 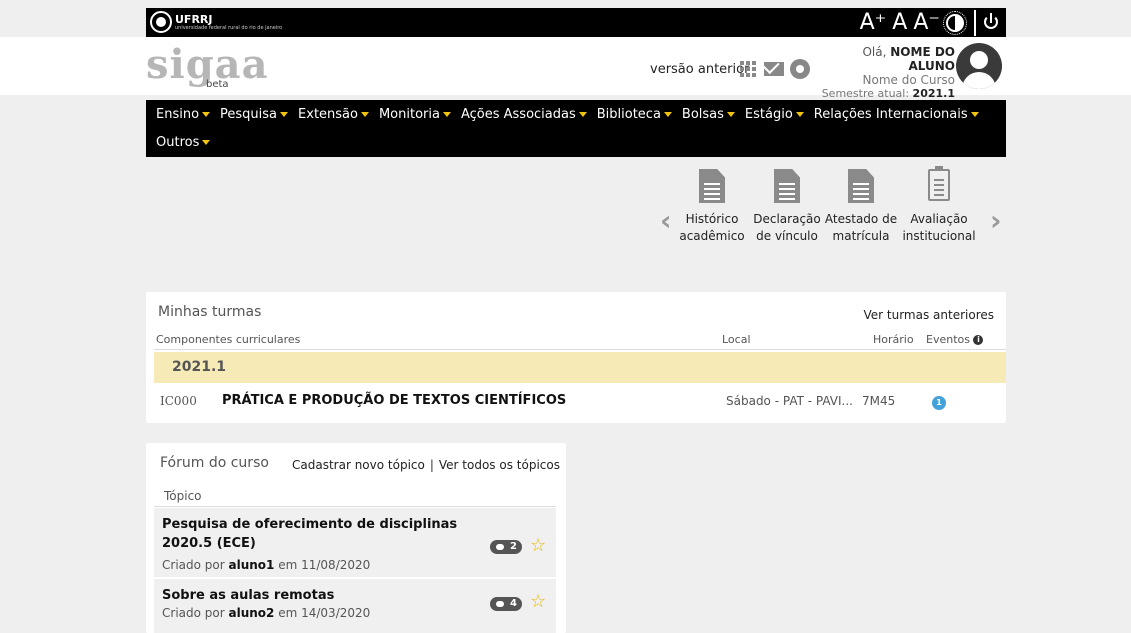 What do you see at coordinates (933, 93) in the screenshot?
I see `semester-value: 2021.1` at bounding box center [933, 93].